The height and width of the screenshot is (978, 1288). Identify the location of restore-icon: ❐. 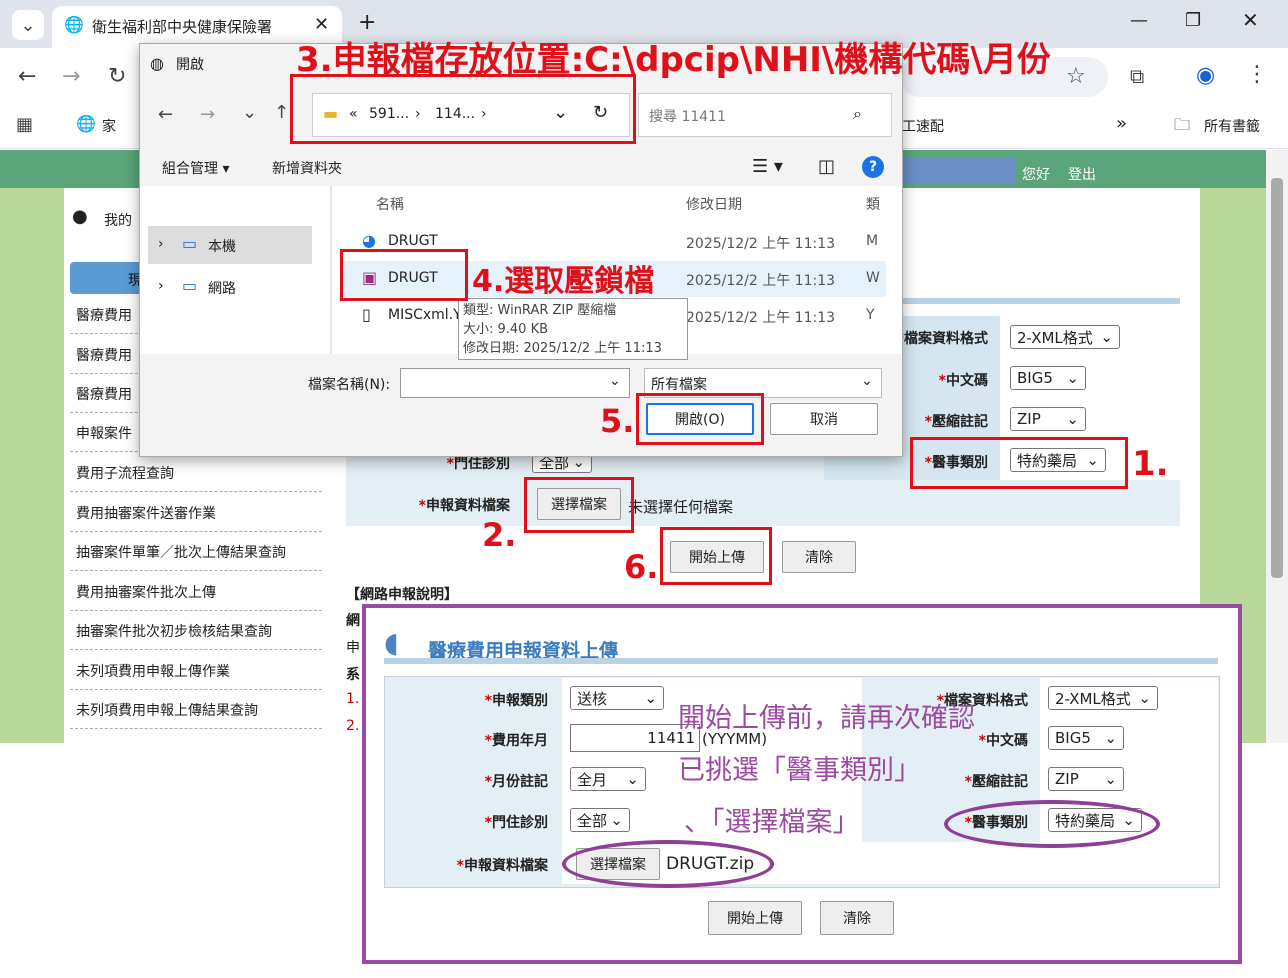
(1193, 20).